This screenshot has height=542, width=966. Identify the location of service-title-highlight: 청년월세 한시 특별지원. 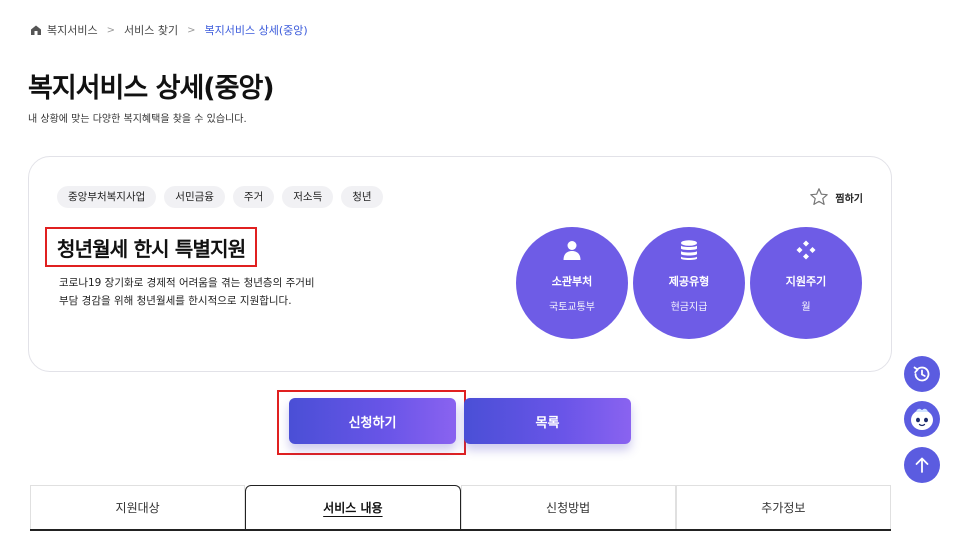
(151, 247).